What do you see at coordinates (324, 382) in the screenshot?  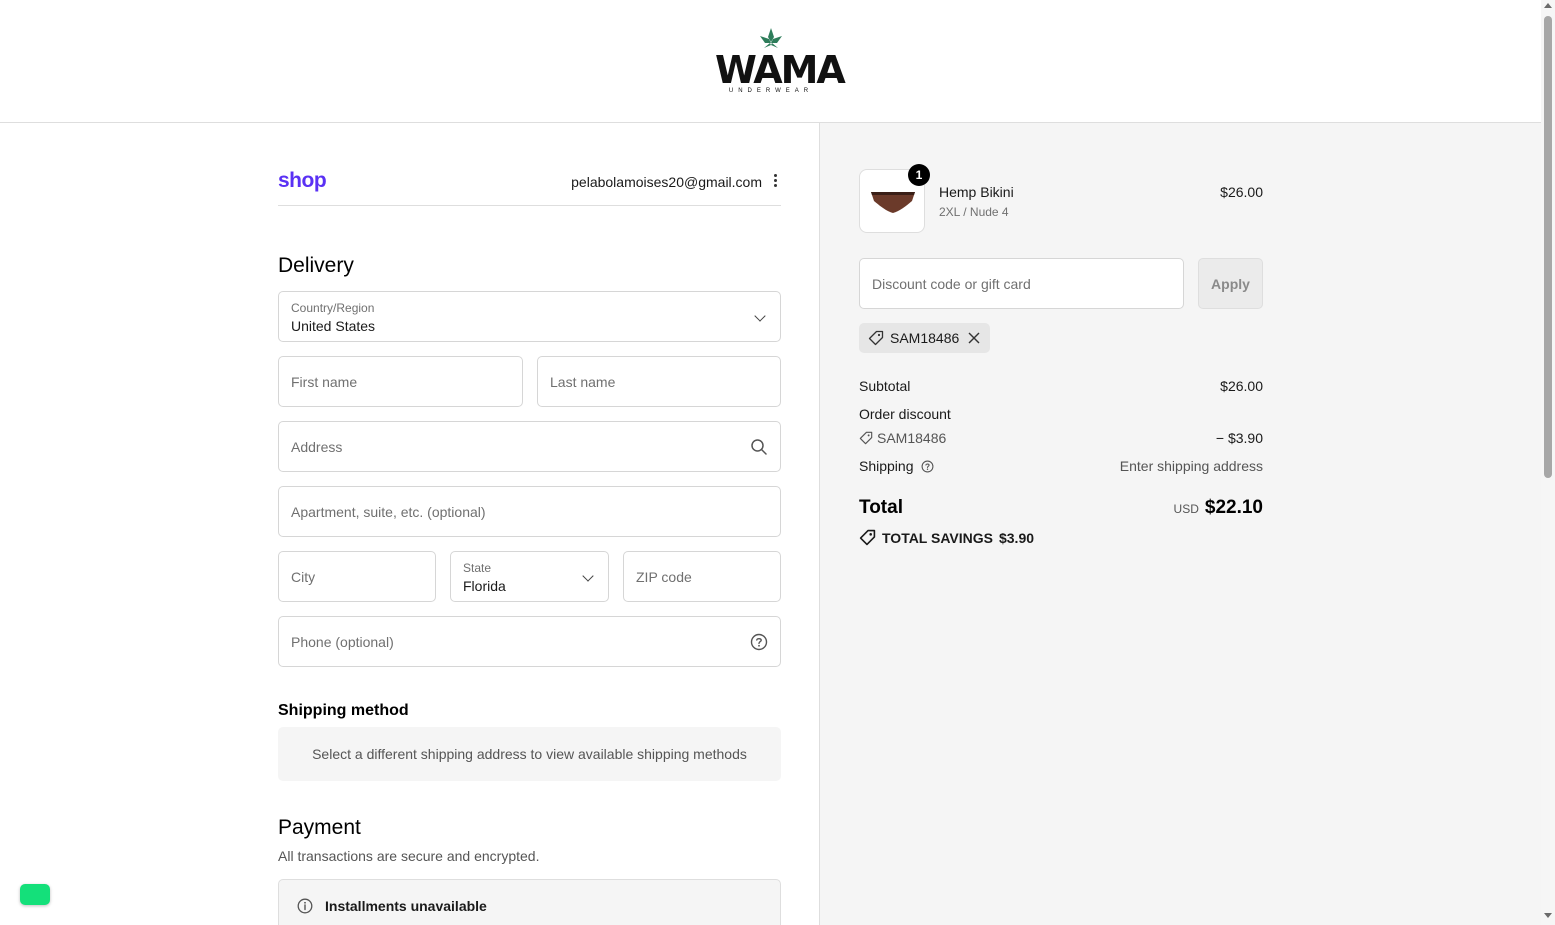 I see `first-name-placeholder: First name` at bounding box center [324, 382].